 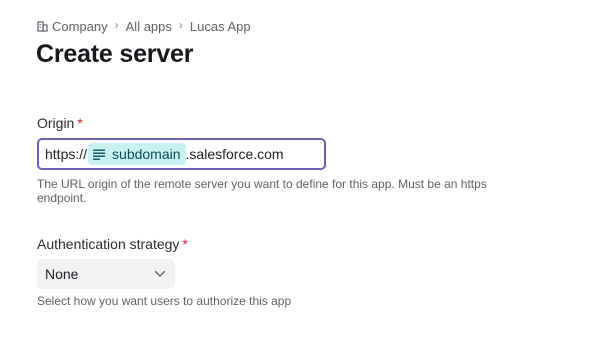 What do you see at coordinates (62, 274) in the screenshot?
I see `auth-strategy-selected-value: None` at bounding box center [62, 274].